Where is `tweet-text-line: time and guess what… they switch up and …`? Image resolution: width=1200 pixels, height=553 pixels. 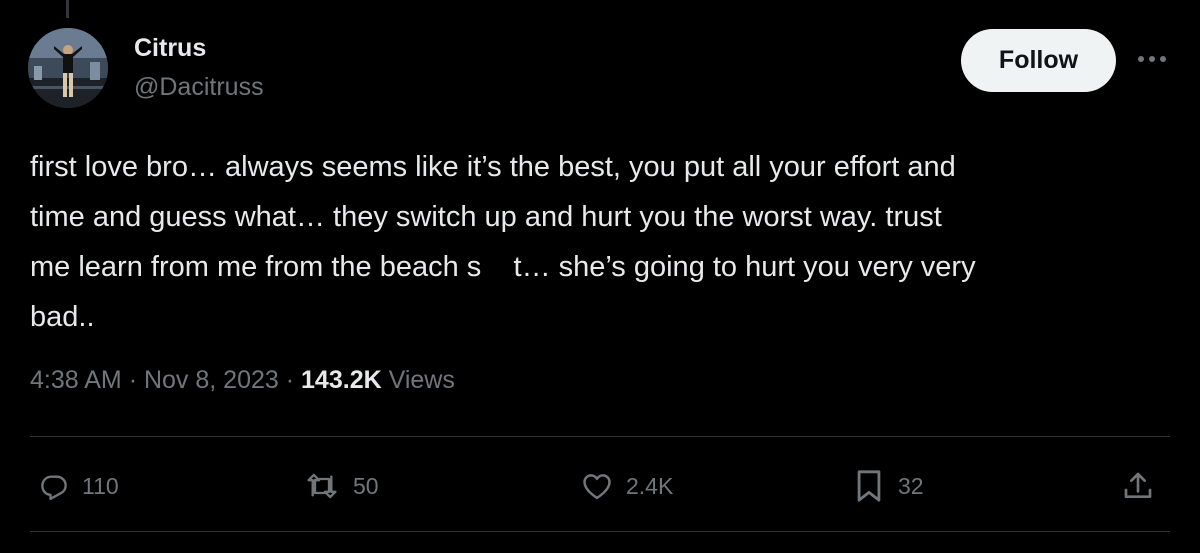
tweet-text-line: time and guess what… they switch up and … is located at coordinates (486, 217).